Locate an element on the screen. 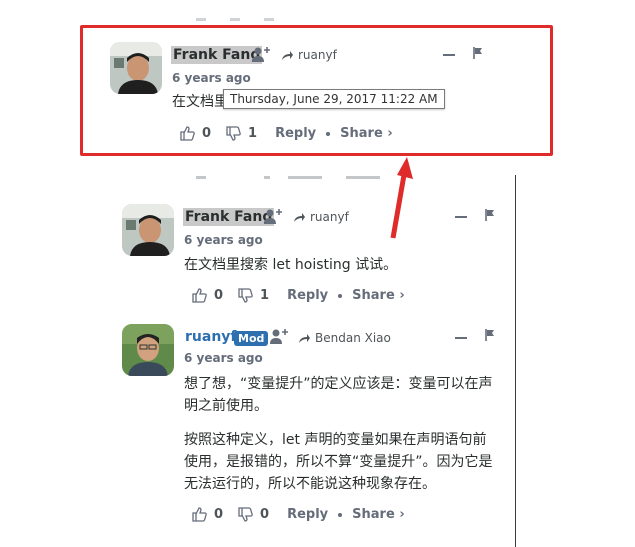 The height and width of the screenshot is (547, 635). downvote-button: 0 is located at coordinates (253, 514).